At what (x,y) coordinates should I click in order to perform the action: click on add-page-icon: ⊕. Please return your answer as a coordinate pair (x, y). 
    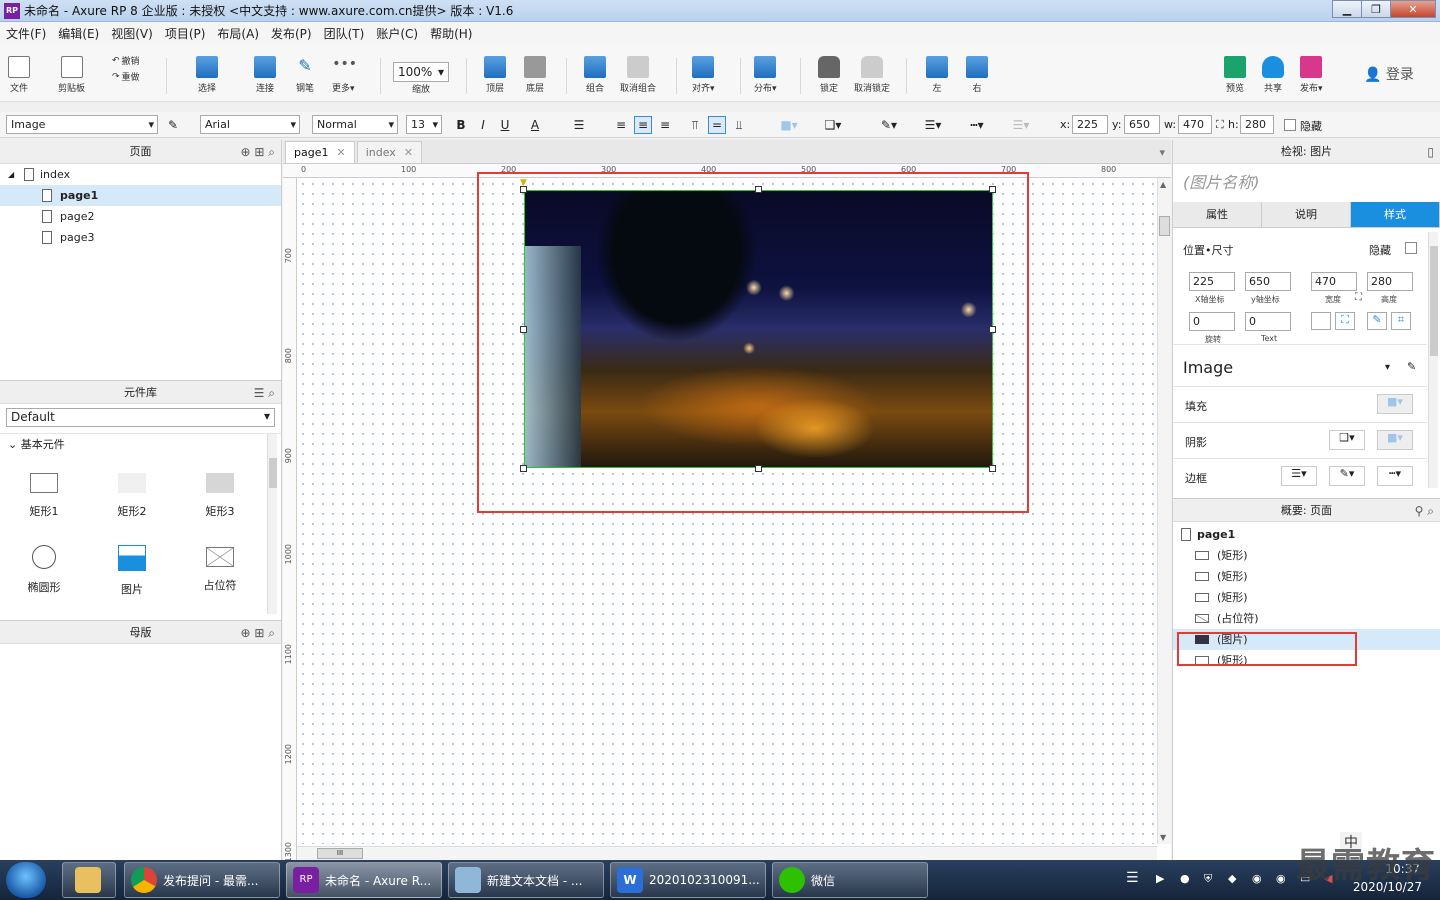
    Looking at the image, I should click on (245, 152).